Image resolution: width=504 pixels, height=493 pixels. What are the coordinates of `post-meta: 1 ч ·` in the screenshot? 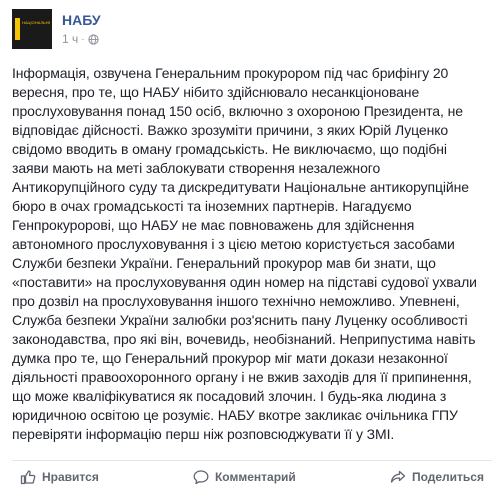 It's located at (80, 39).